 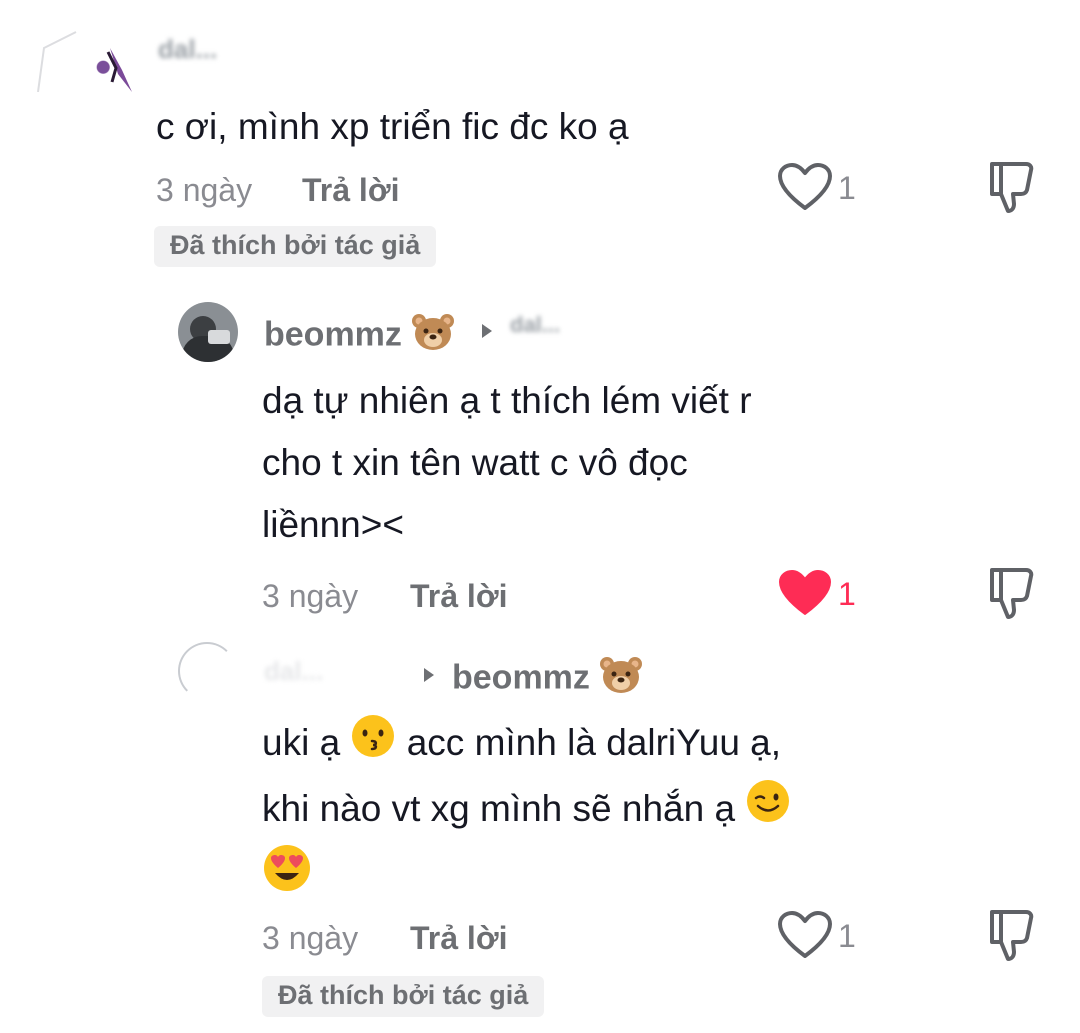 What do you see at coordinates (333, 334) in the screenshot?
I see `username-text: beommz` at bounding box center [333, 334].